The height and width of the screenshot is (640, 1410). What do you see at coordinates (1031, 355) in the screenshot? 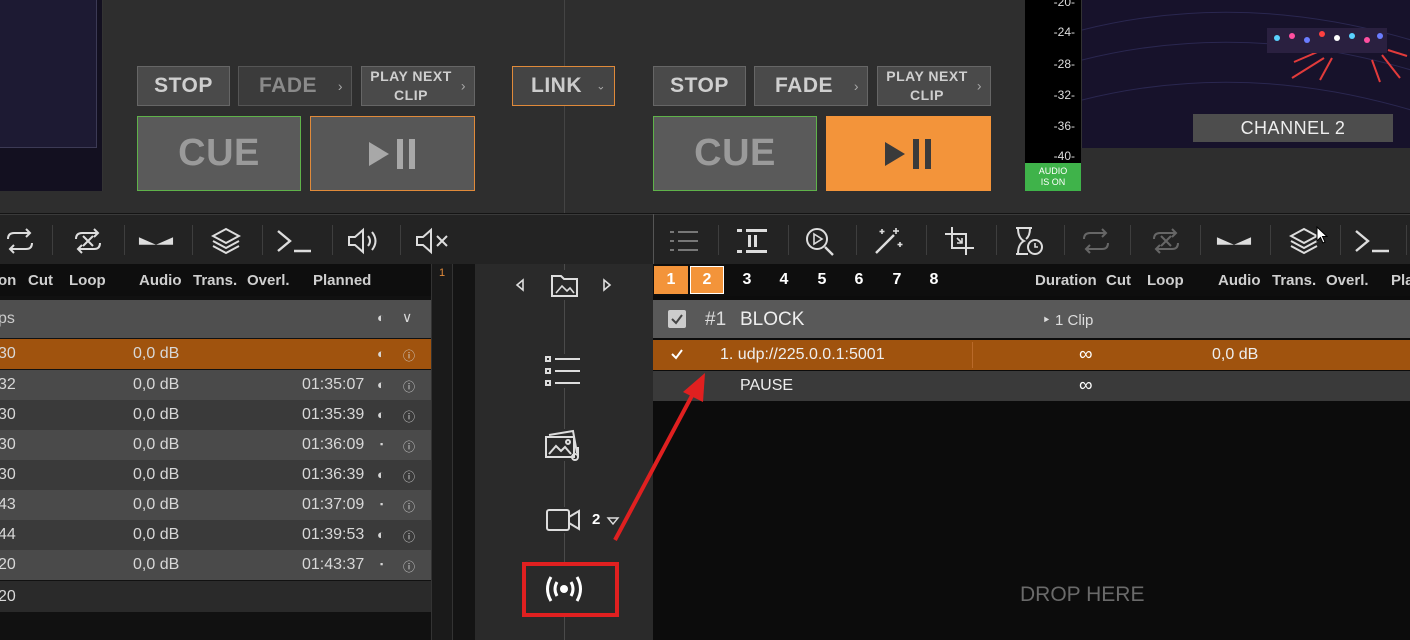
I see `playlist-item-row: 1. udp://225.0.0.1:5001 ∞ 0,0 dB` at bounding box center [1031, 355].